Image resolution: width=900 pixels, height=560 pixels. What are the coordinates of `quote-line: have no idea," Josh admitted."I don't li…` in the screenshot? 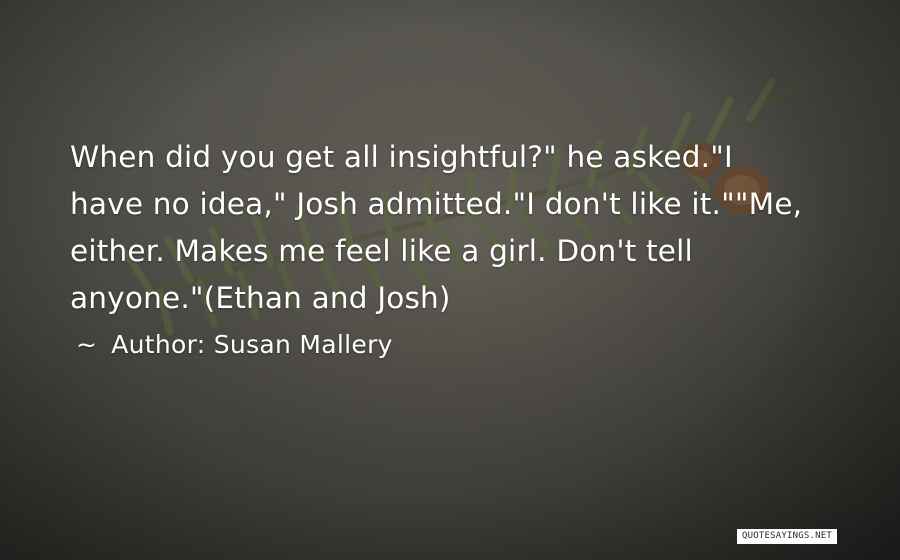 It's located at (436, 204).